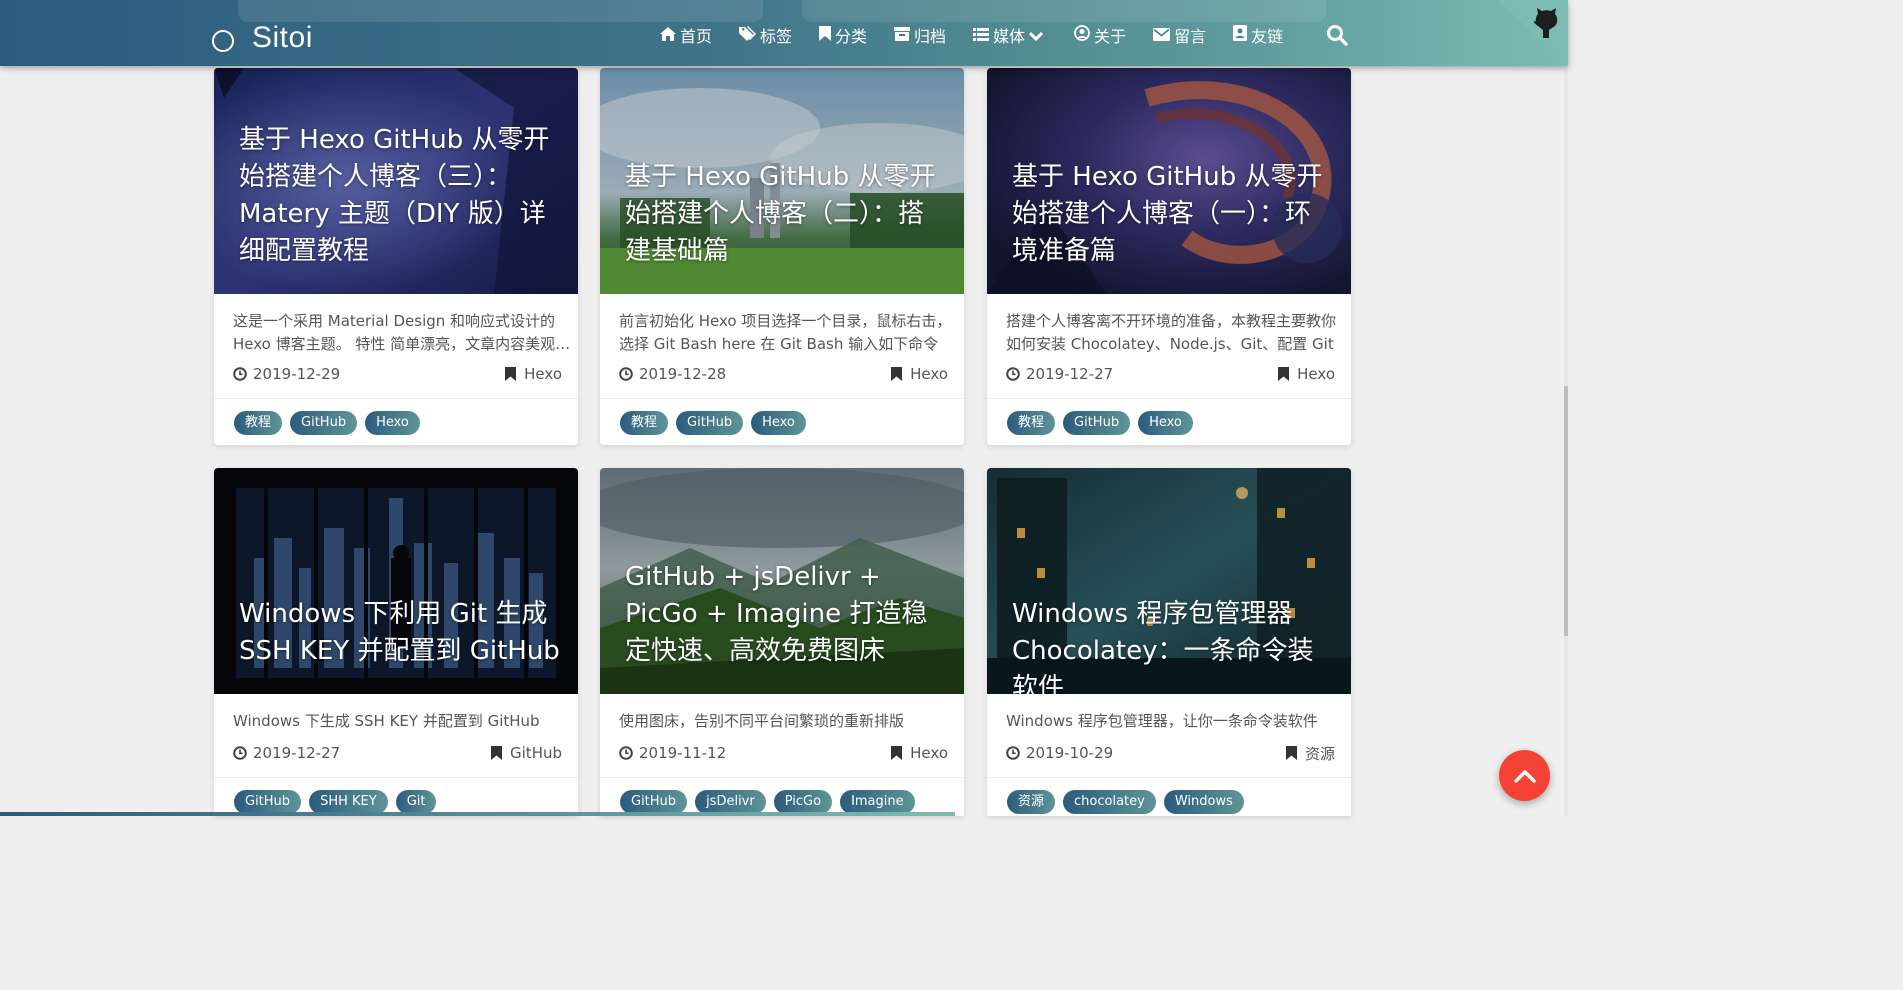 Image resolution: width=1903 pixels, height=990 pixels. I want to click on post-date-text: 2019-12-27, so click(297, 753).